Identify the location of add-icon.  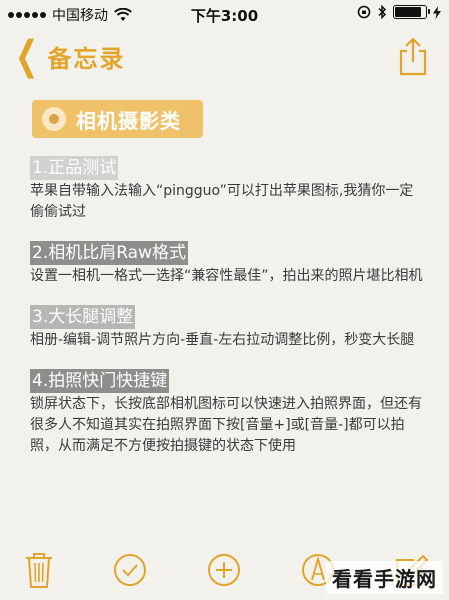
(224, 570).